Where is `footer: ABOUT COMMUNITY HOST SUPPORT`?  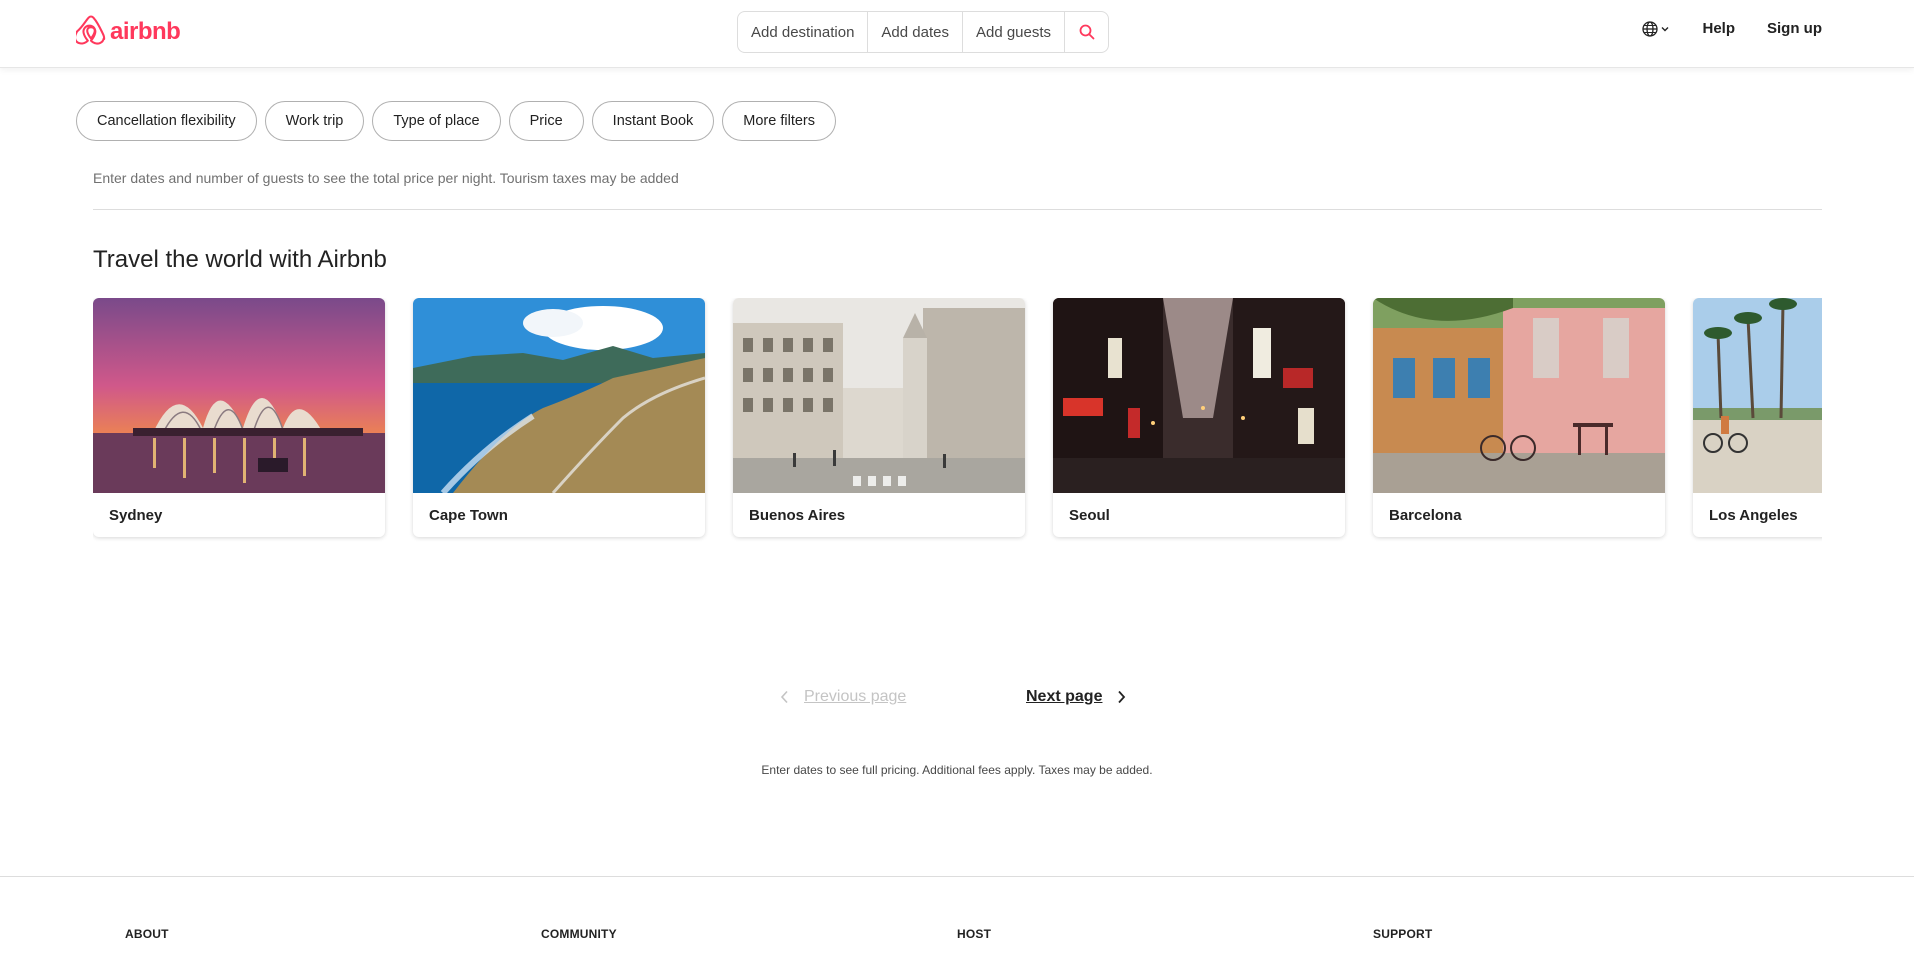
footer: ABOUT COMMUNITY HOST SUPPORT is located at coordinates (957, 919).